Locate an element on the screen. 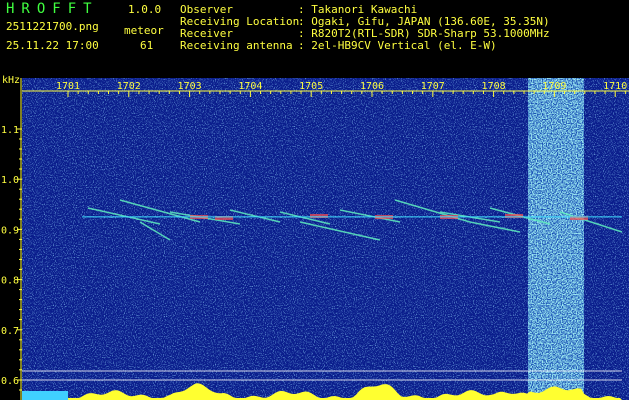  x-tick-label: 1708 is located at coordinates (494, 86).